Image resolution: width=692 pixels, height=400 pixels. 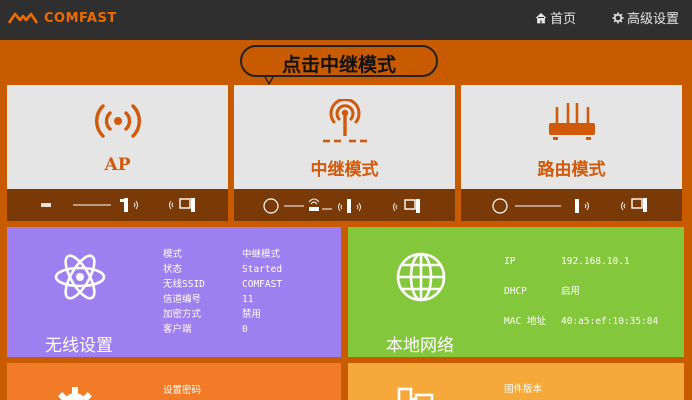 I want to click on mode-card-router: 路由模式, so click(x=571, y=153).